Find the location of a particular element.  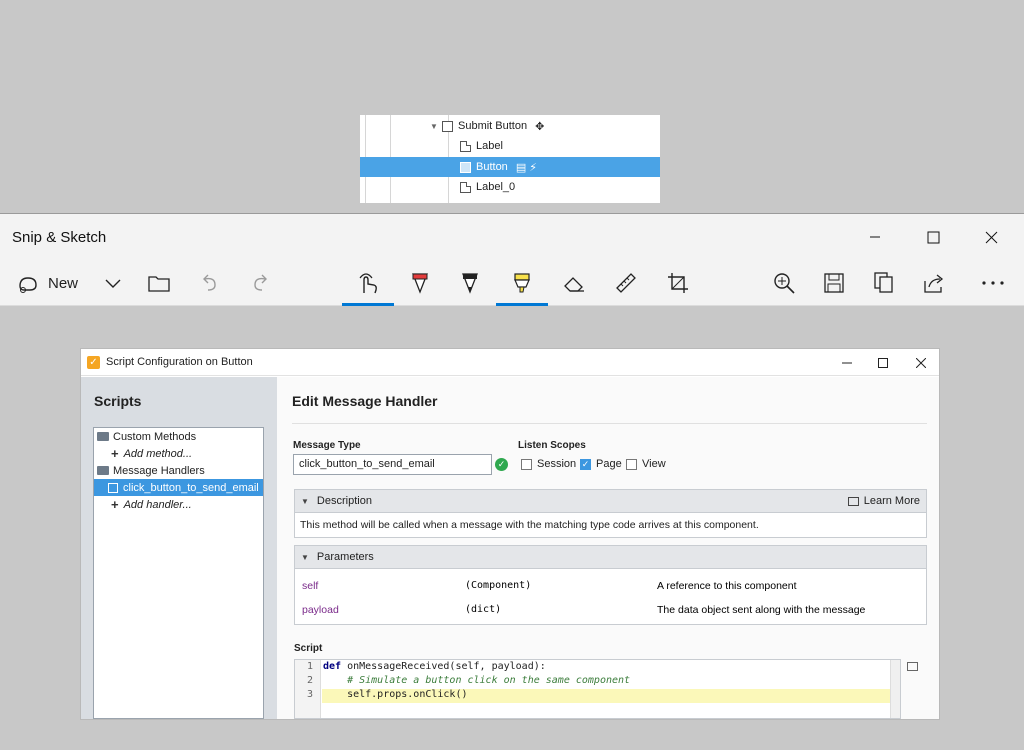

eraser-button is located at coordinates (574, 283).